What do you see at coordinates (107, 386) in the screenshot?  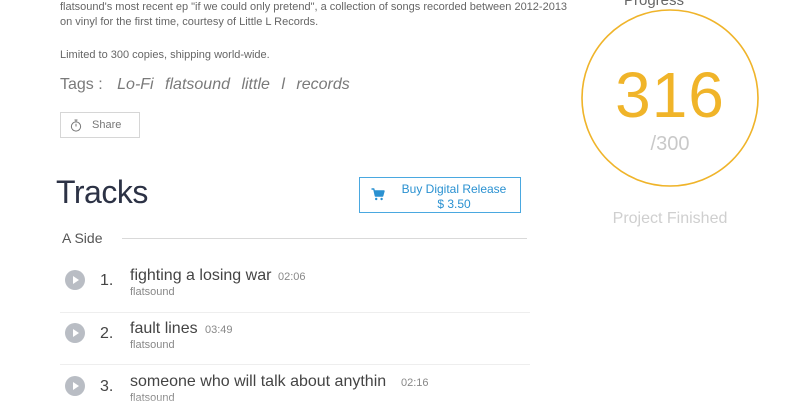 I see `track-number: 3.` at bounding box center [107, 386].